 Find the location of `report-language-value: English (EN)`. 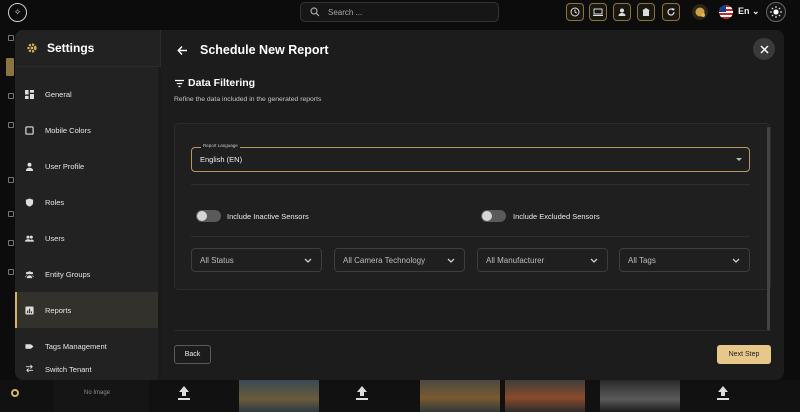

report-language-value: English (EN) is located at coordinates (221, 159).